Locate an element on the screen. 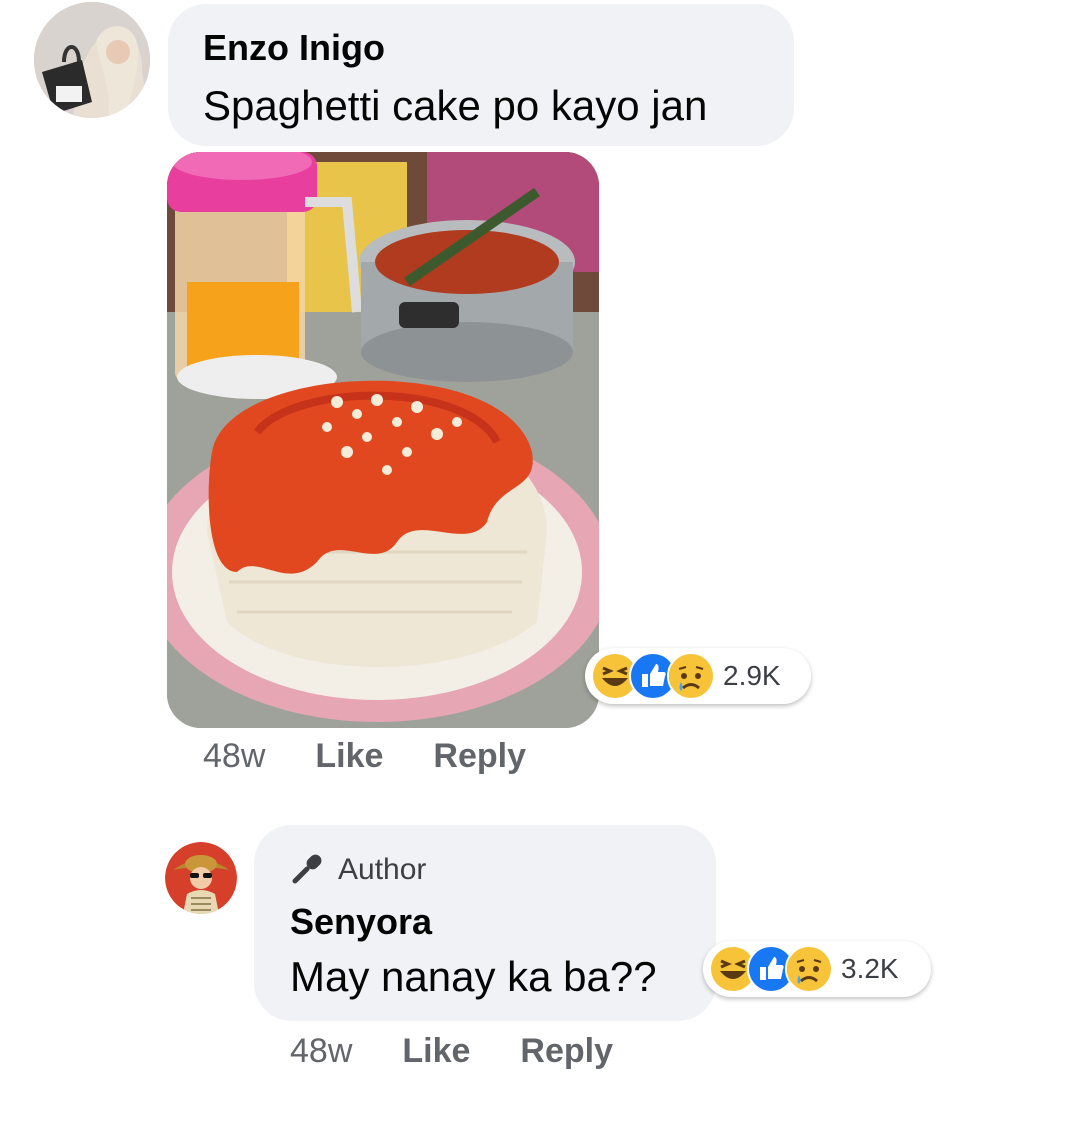 This screenshot has height=1129, width=1080. comment-actions: 48w Like Reply is located at coordinates (364, 756).